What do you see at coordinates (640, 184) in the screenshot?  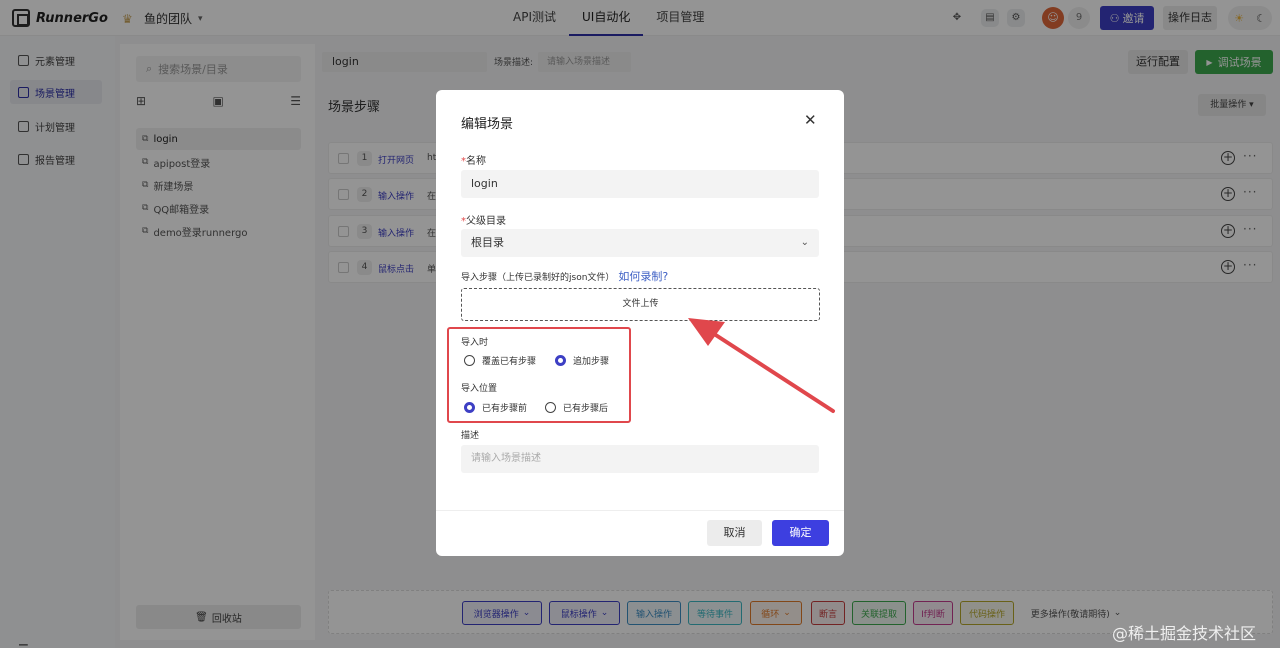 I see `name-input: login` at bounding box center [640, 184].